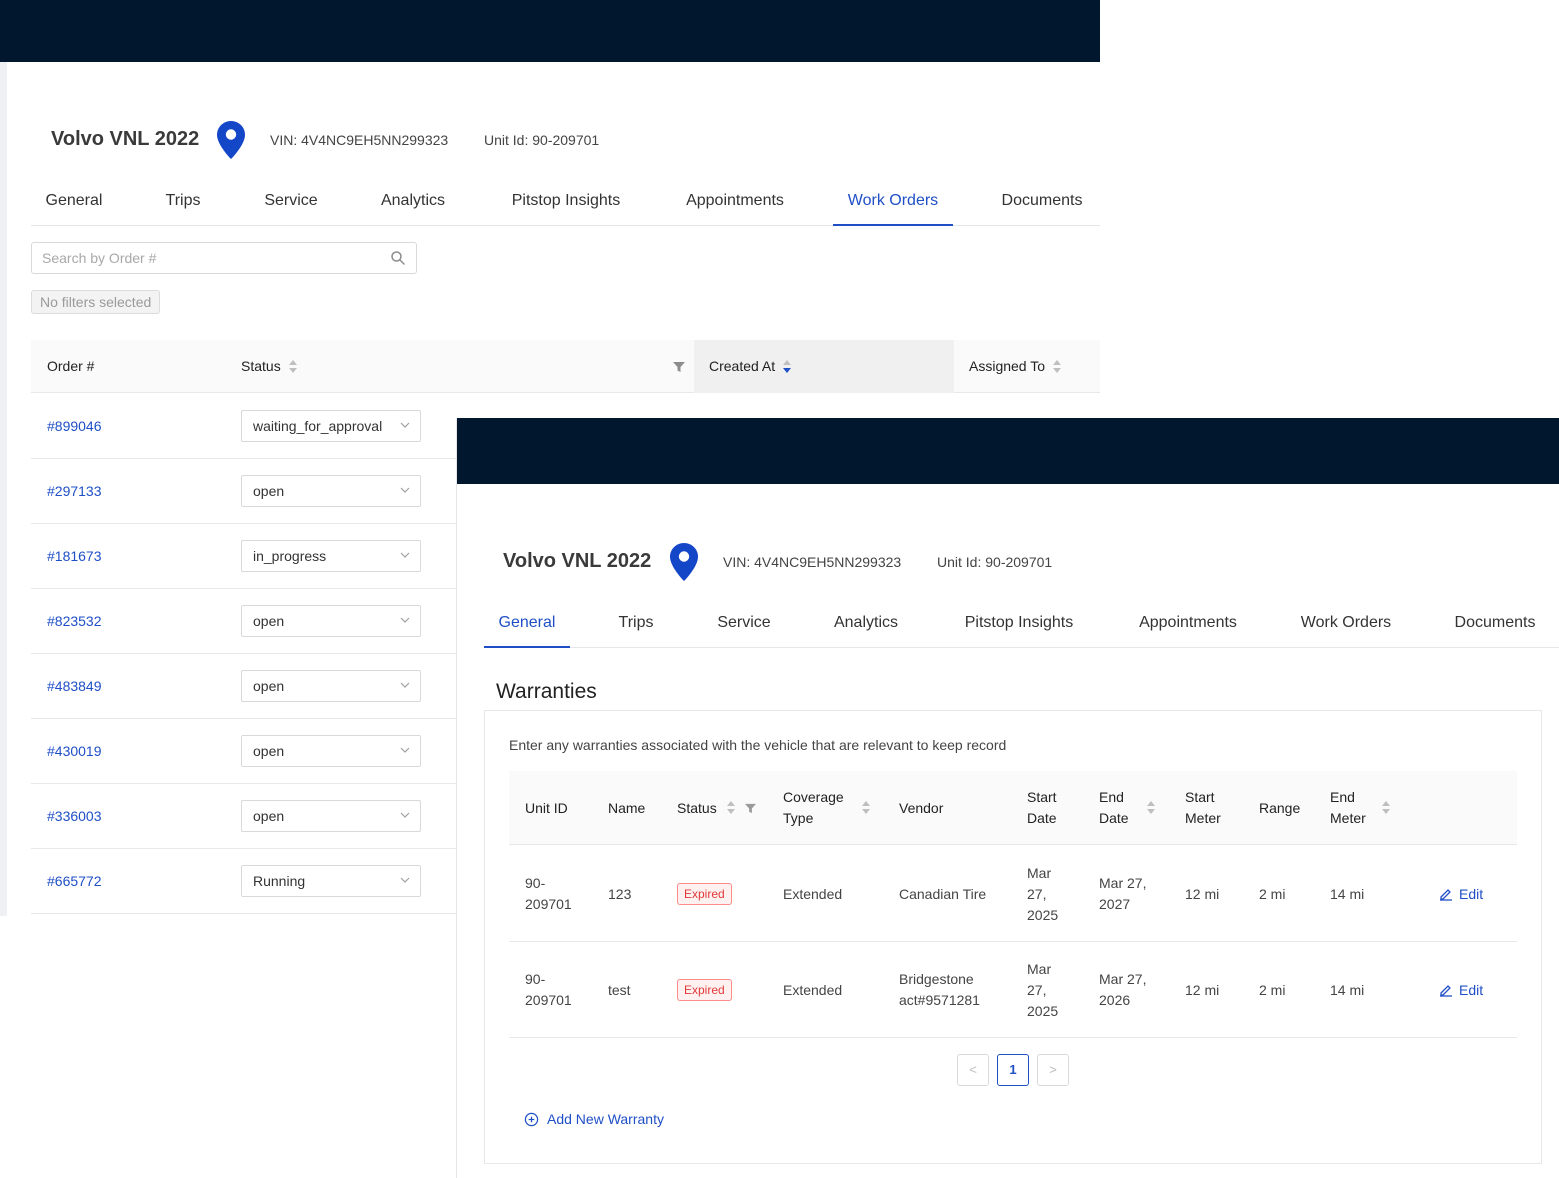 Image resolution: width=1559 pixels, height=1178 pixels. What do you see at coordinates (1053, 1070) in the screenshot?
I see `pagination-next: >` at bounding box center [1053, 1070].